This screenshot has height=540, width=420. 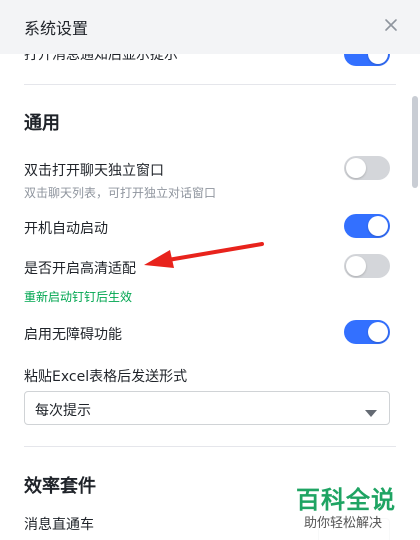 What do you see at coordinates (367, 332) in the screenshot?
I see `accessibility-toggle` at bounding box center [367, 332].